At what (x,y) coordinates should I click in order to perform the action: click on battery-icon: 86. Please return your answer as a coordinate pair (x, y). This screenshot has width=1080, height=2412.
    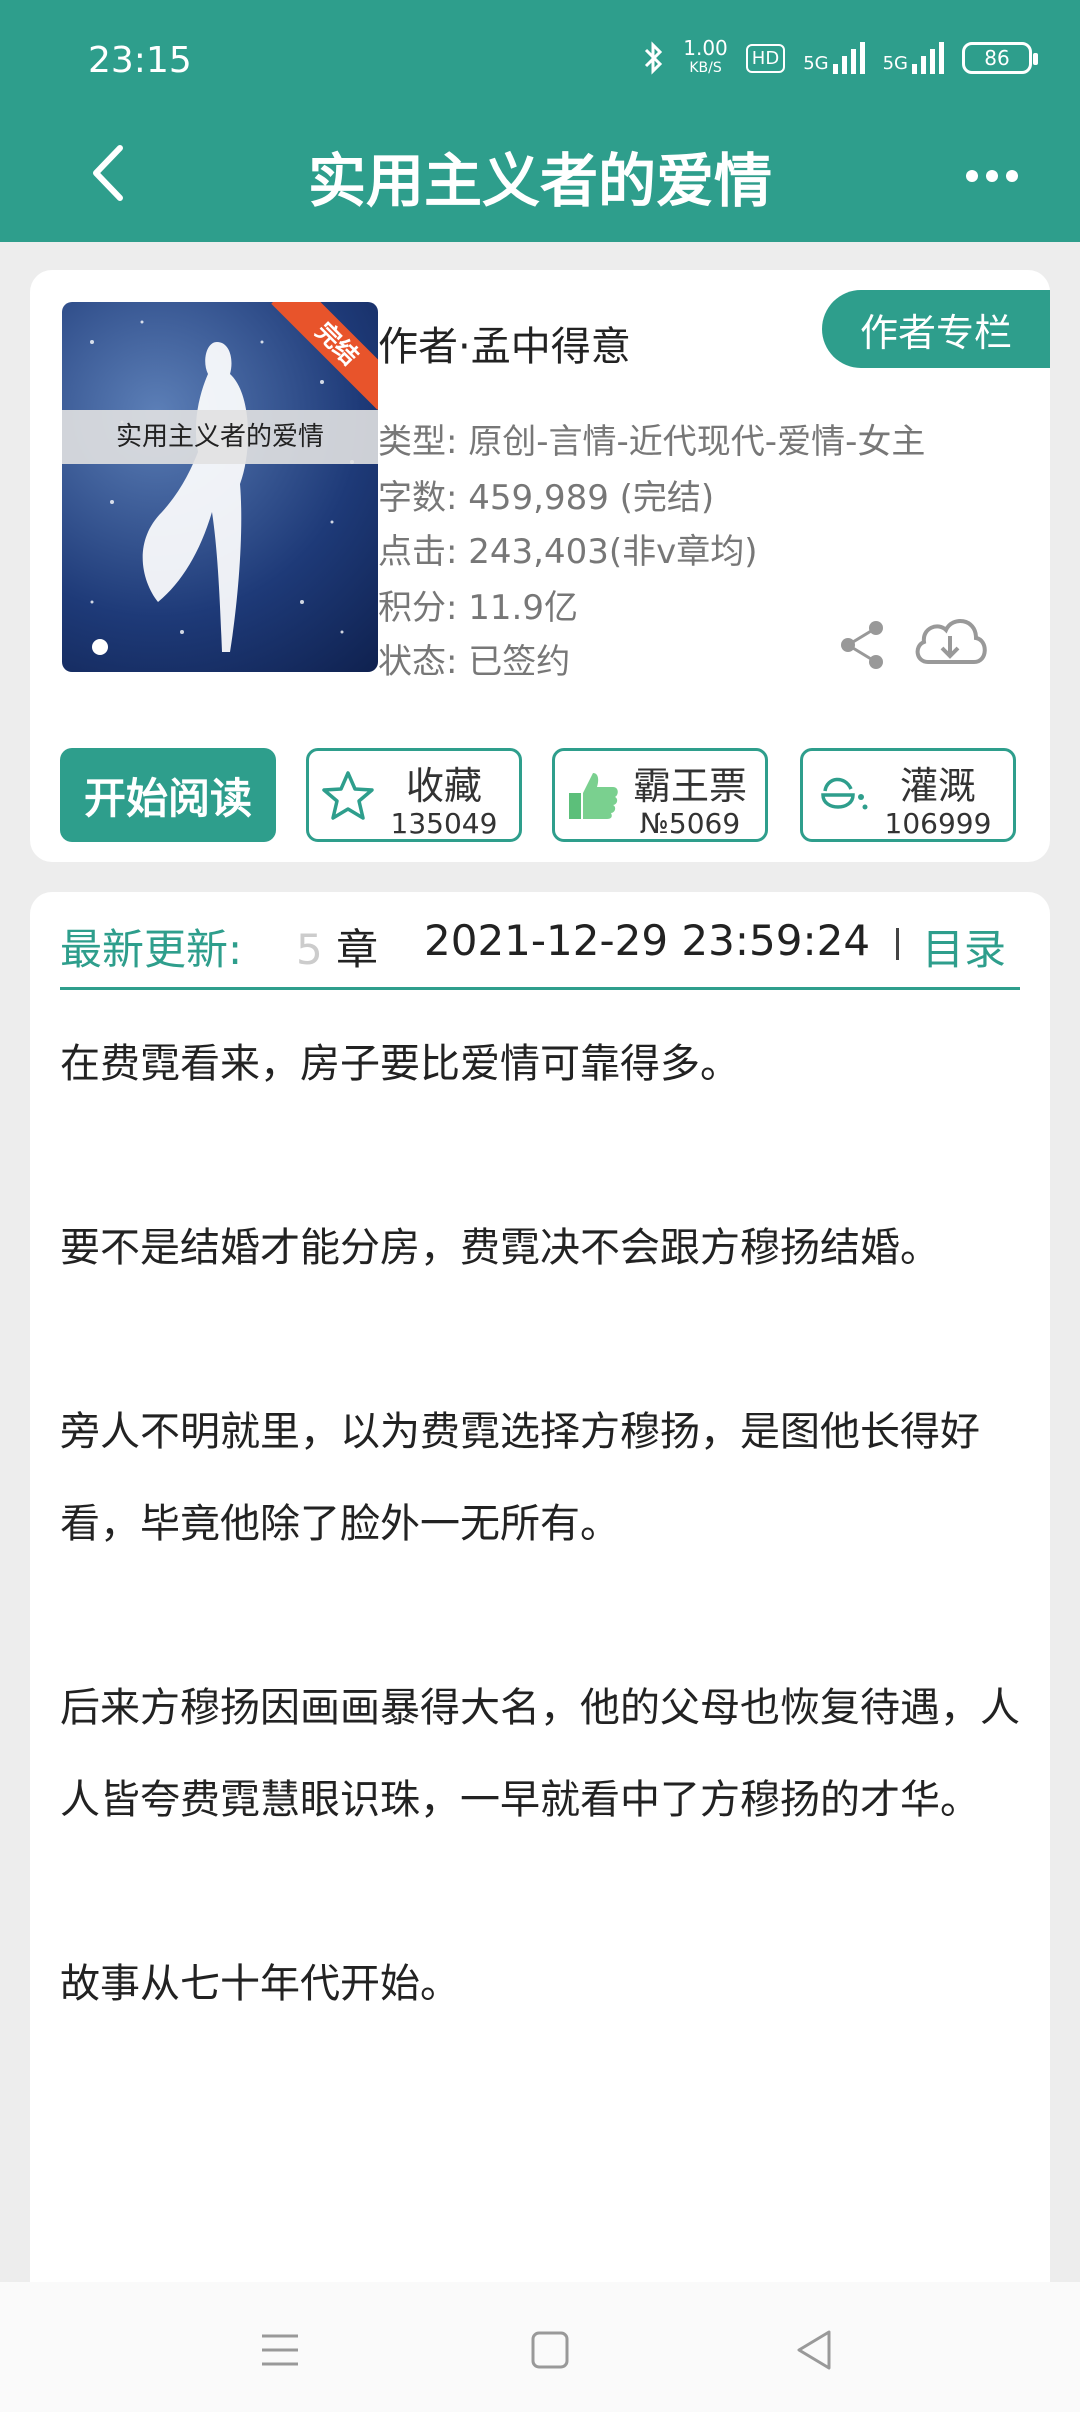
    Looking at the image, I should click on (1000, 58).